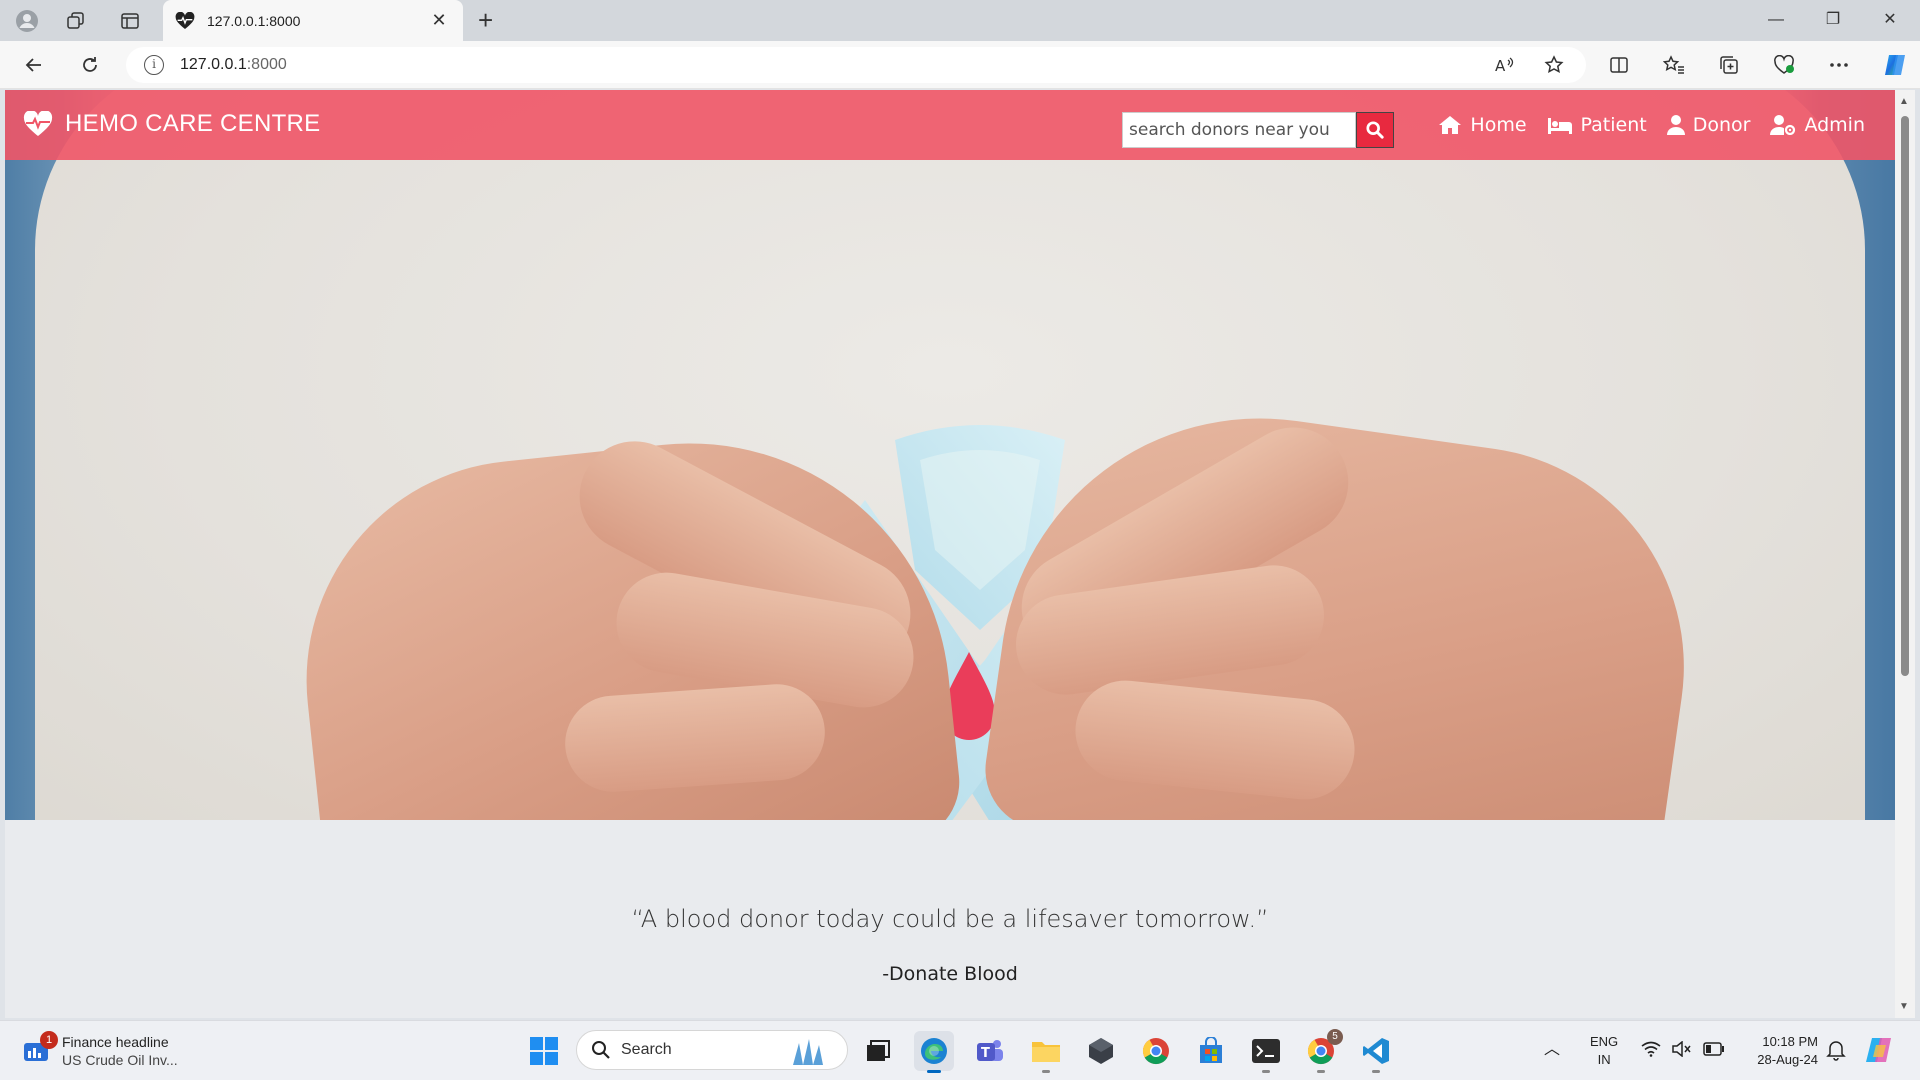 The image size is (1920, 1080). What do you see at coordinates (34, 65) in the screenshot?
I see `back-button` at bounding box center [34, 65].